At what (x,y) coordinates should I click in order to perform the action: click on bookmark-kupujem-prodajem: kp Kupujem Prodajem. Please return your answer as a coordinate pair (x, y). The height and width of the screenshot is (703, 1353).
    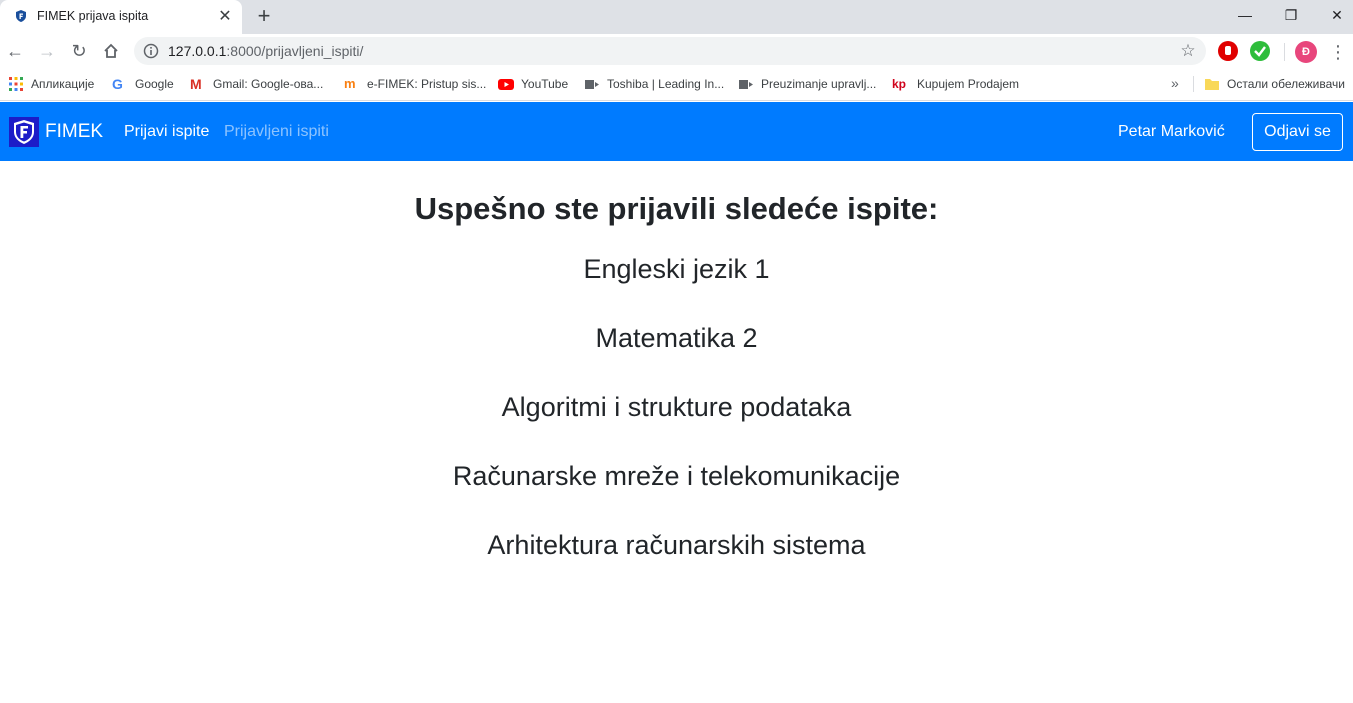
    Looking at the image, I should click on (955, 84).